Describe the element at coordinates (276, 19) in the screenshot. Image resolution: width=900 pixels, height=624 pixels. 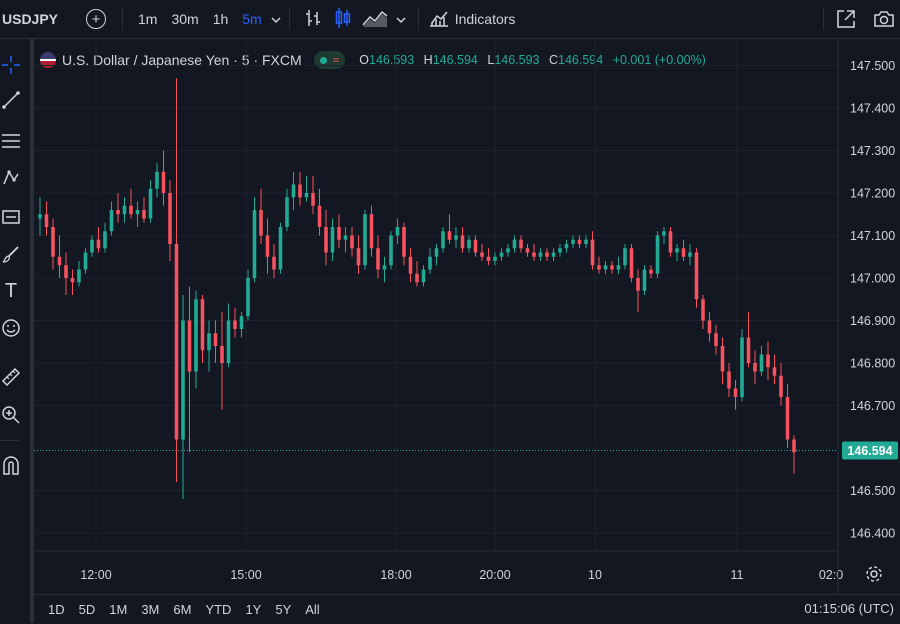
I see `interval-chevron-down-icon` at that location.